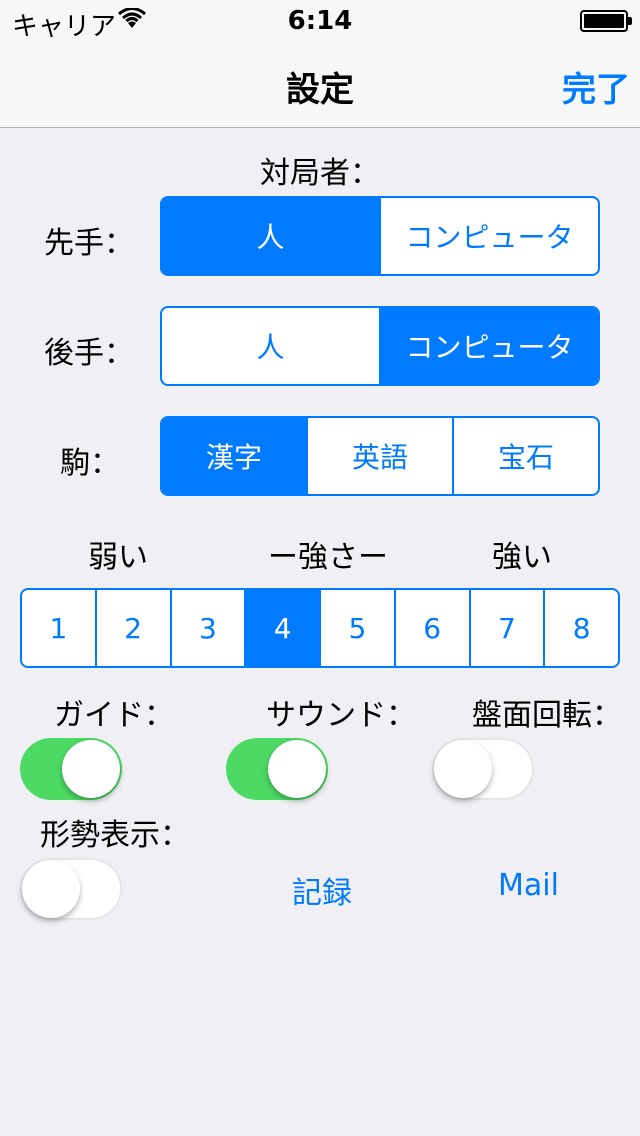 The height and width of the screenshot is (1136, 640). What do you see at coordinates (356, 628) in the screenshot?
I see `strength-level-5: 5` at bounding box center [356, 628].